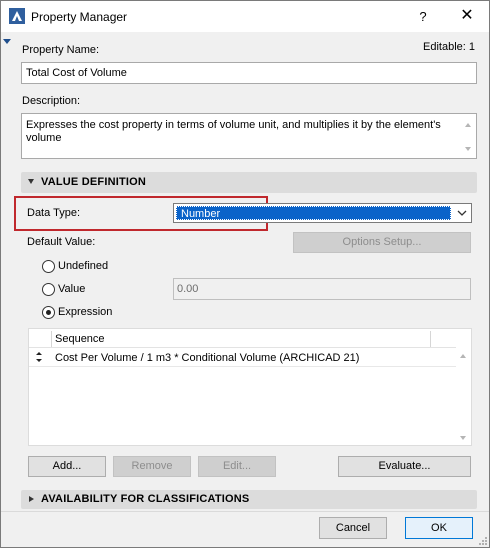 The height and width of the screenshot is (548, 490). I want to click on description-scrollbar, so click(468, 136).